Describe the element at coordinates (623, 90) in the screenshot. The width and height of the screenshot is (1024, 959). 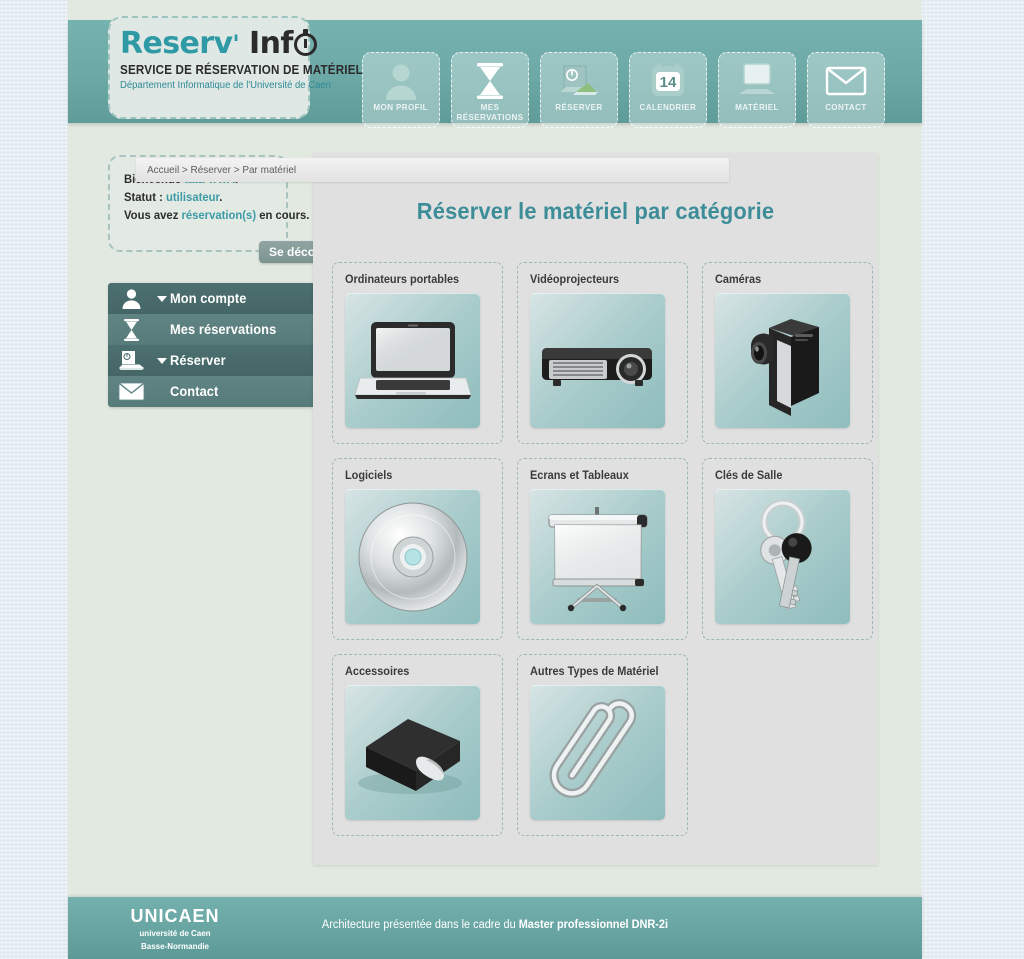
I see `top-navigation: Mon profil Mes réservations` at that location.